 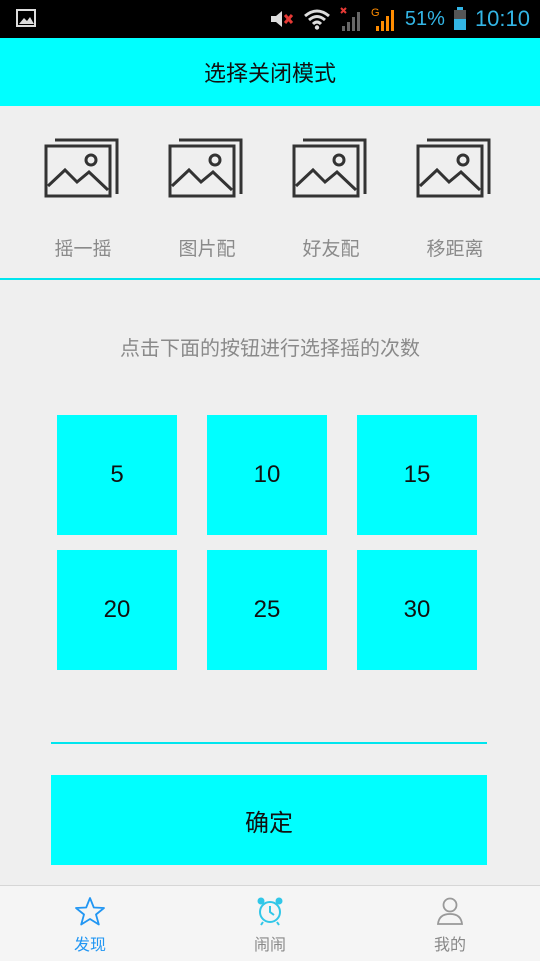 I want to click on count-button-15: 15, so click(x=417, y=475).